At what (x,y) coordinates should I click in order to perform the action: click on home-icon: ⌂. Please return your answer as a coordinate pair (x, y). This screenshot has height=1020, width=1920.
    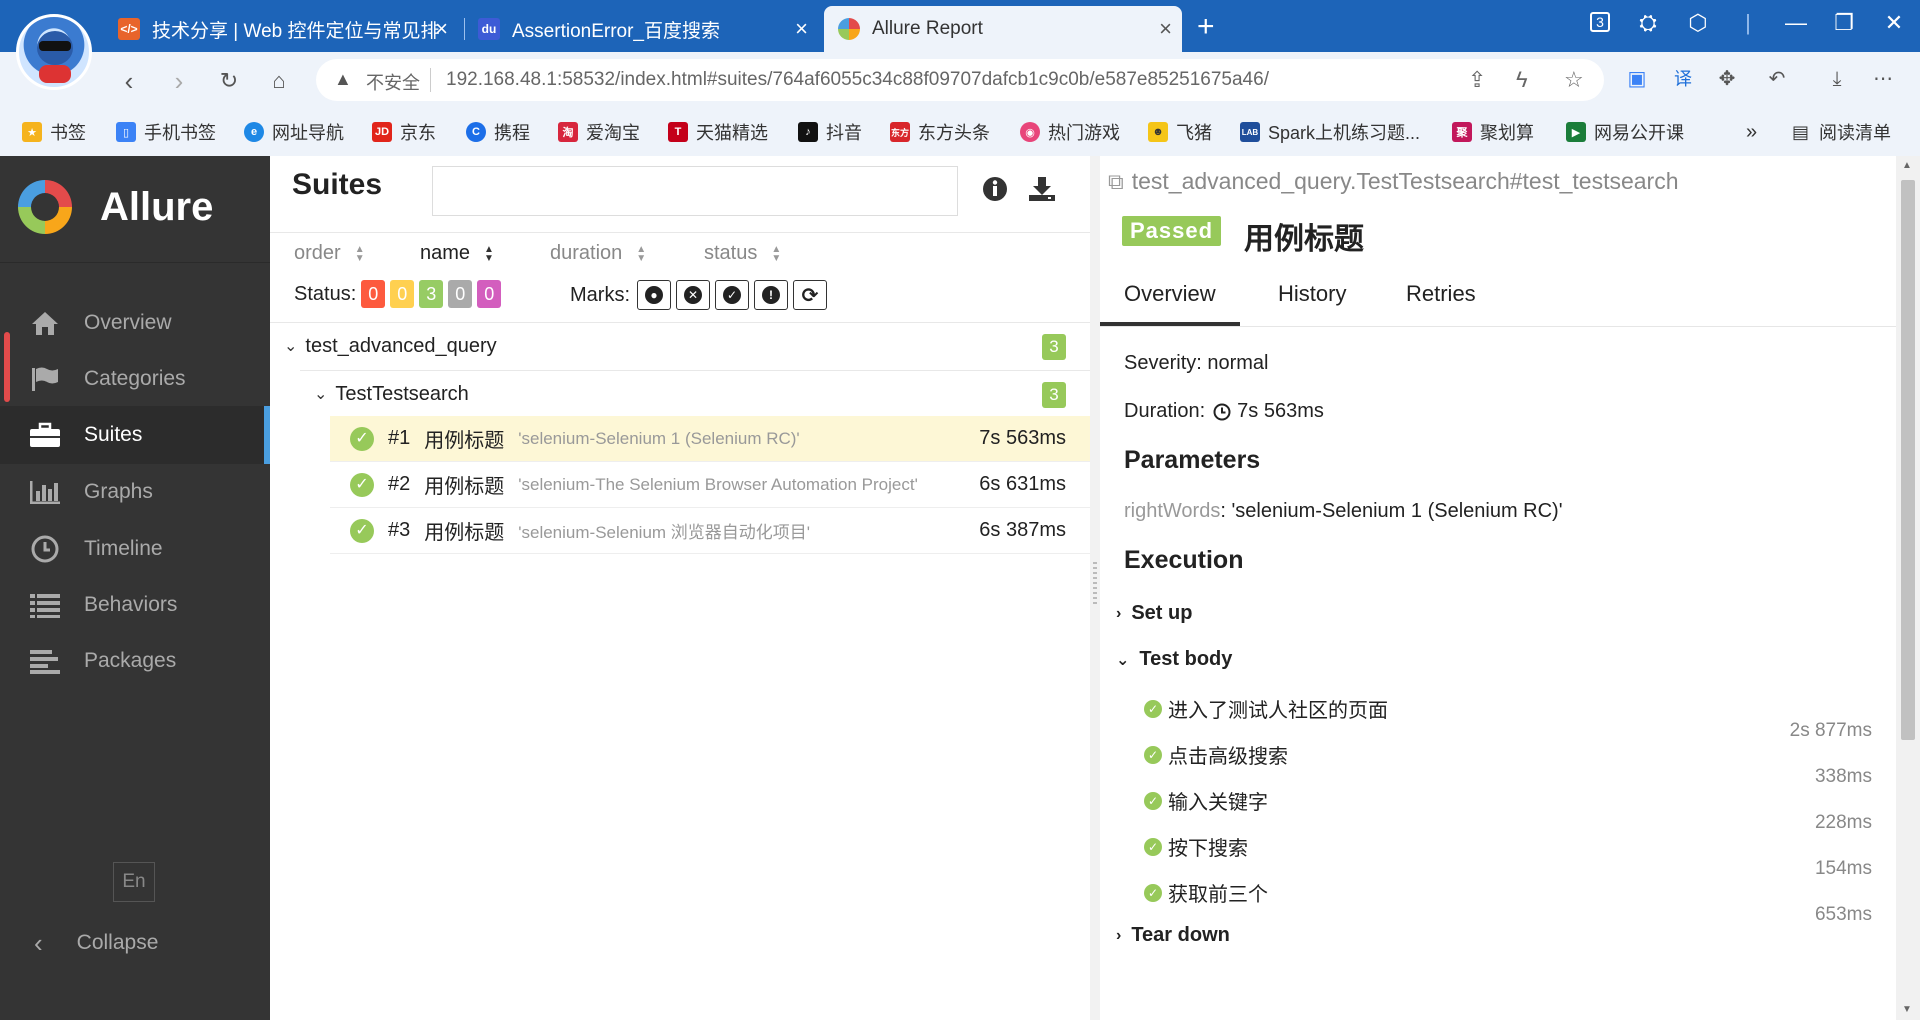
    Looking at the image, I should click on (279, 81).